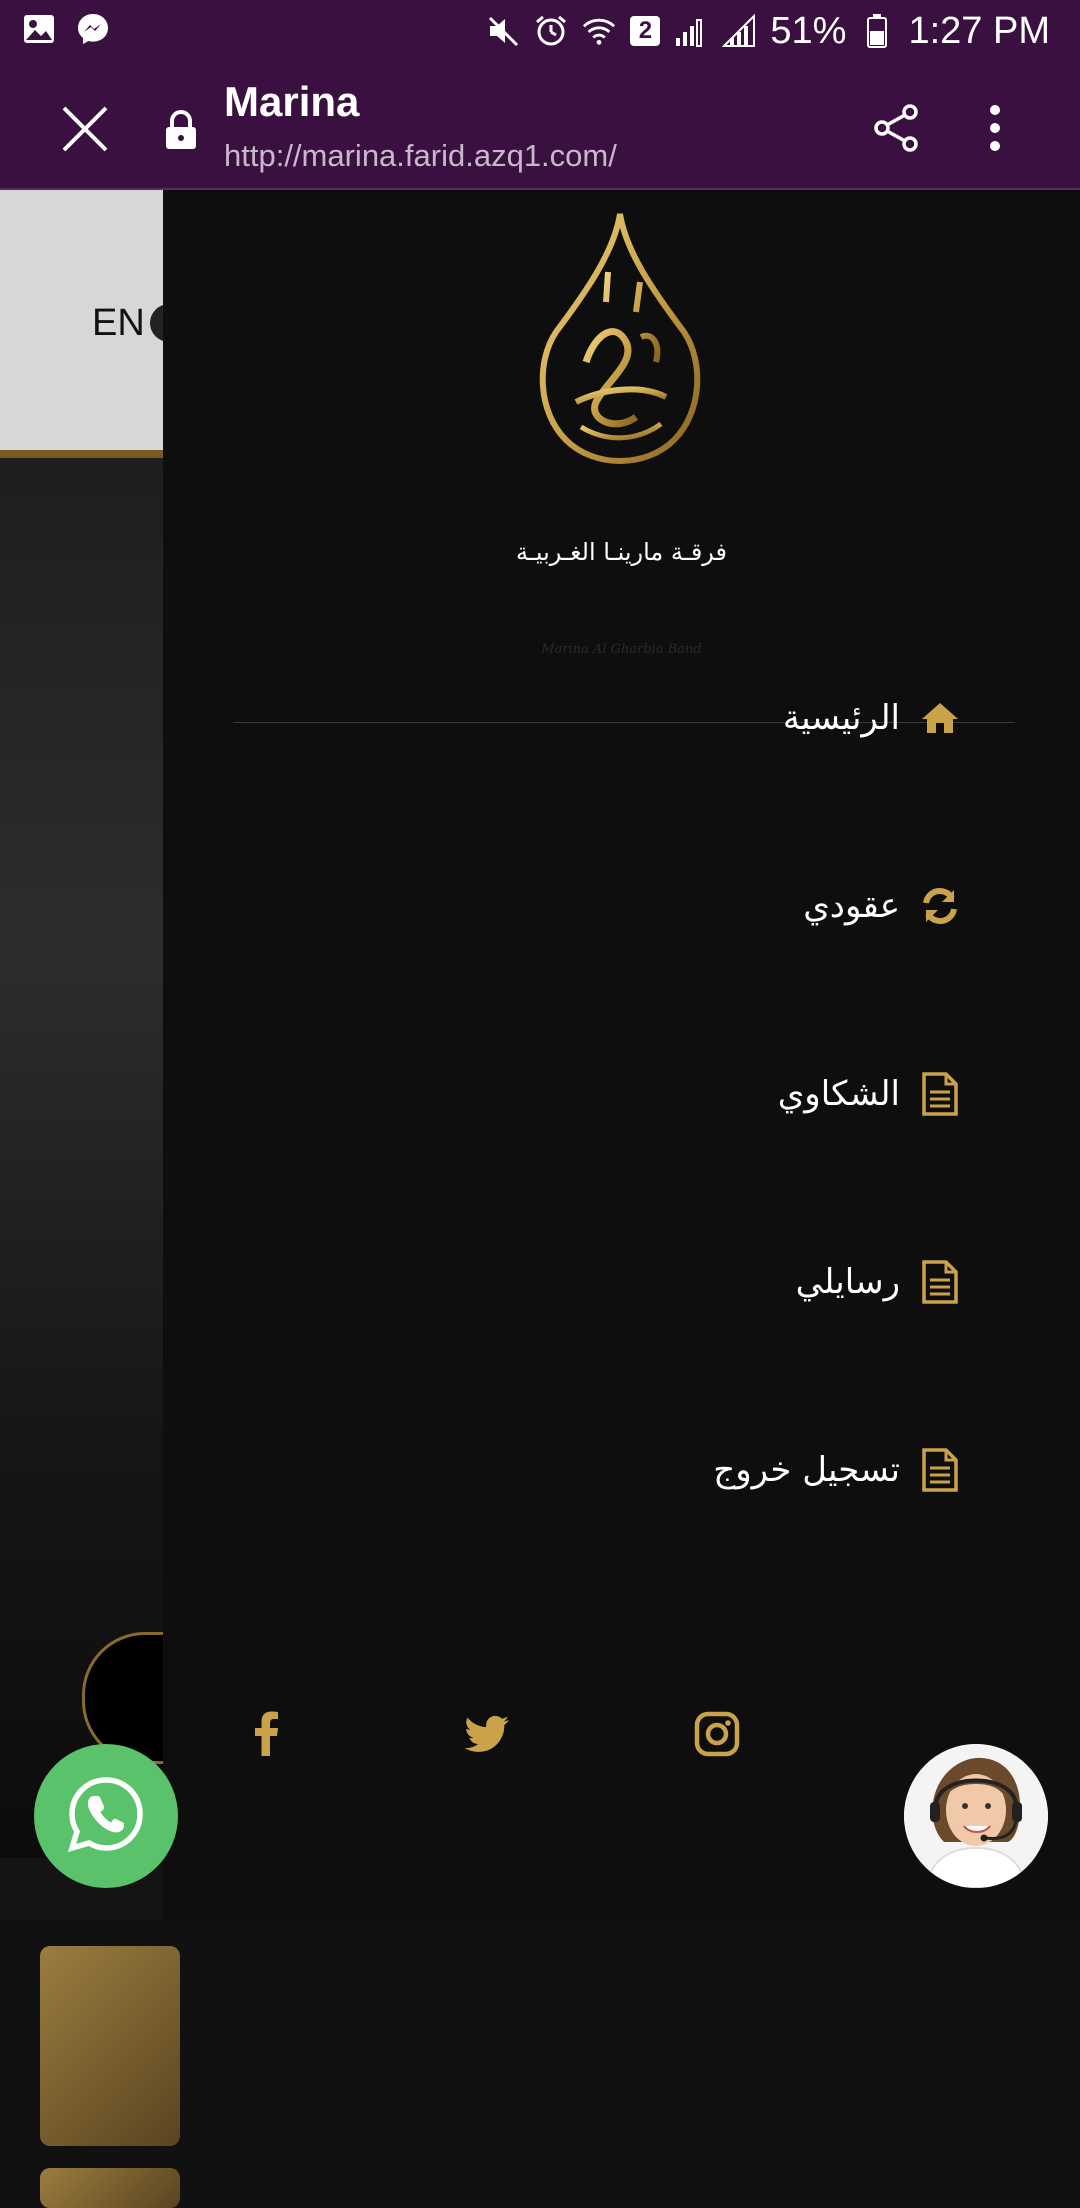 The height and width of the screenshot is (2208, 1080). I want to click on language-switch: EN, so click(118, 323).